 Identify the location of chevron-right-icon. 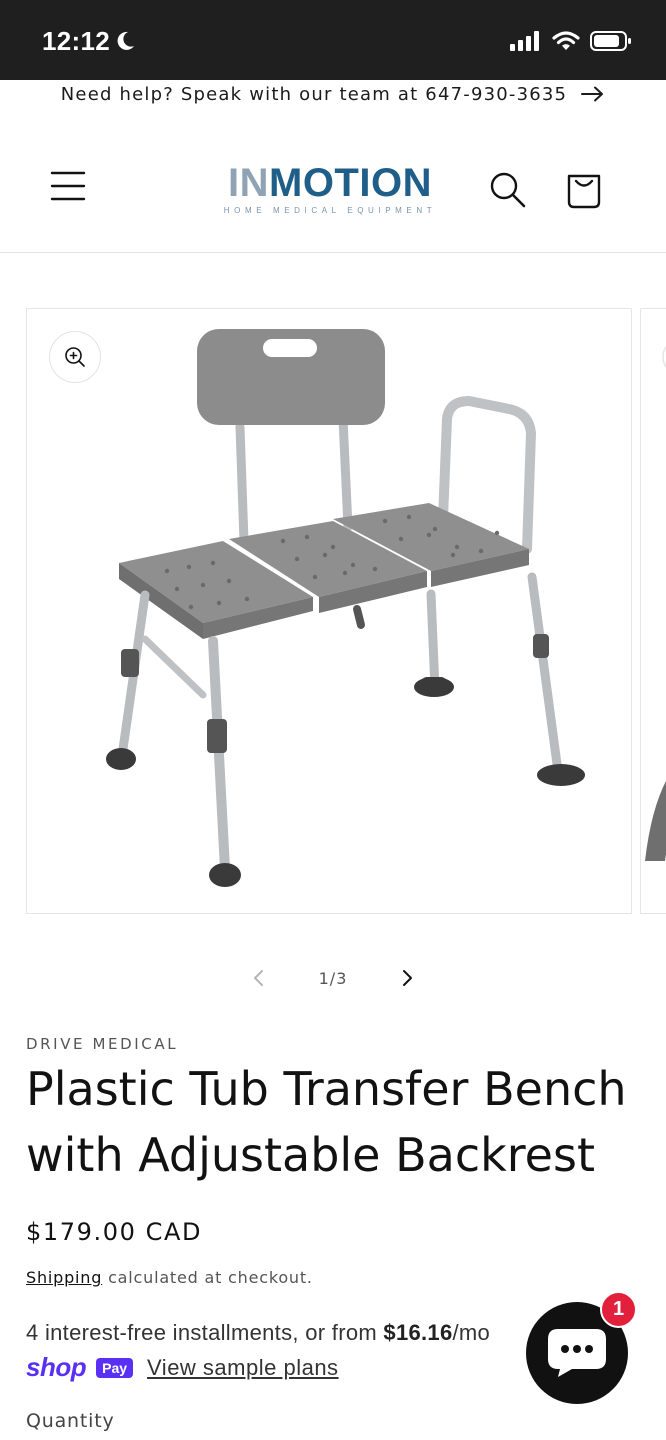
(407, 978).